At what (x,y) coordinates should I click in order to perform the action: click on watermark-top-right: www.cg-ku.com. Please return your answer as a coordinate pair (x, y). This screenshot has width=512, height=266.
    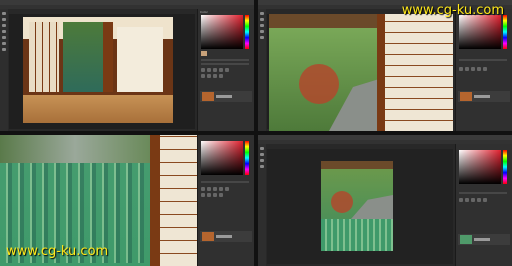
    Looking at the image, I should click on (452, 10).